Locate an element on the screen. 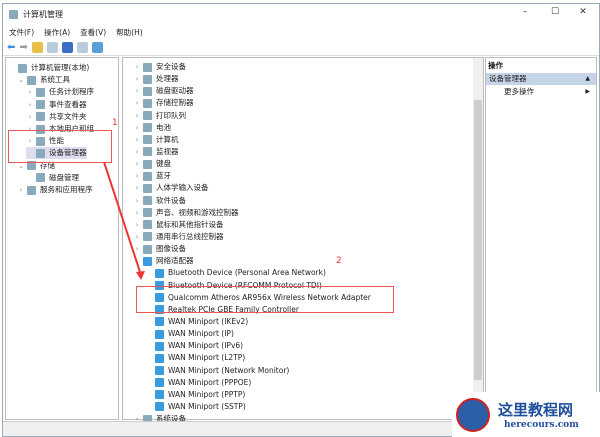  watermark-en: herecours.com is located at coordinates (541, 425).